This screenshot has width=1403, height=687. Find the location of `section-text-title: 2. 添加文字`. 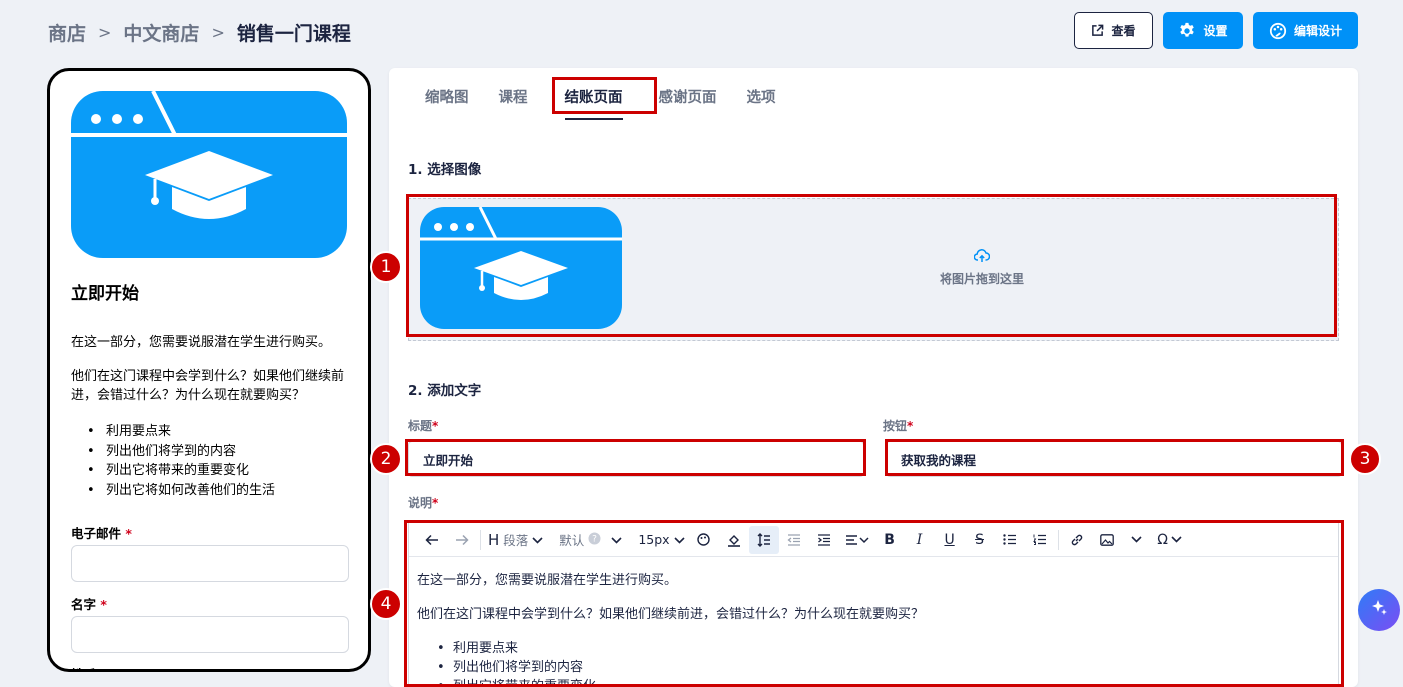

section-text-title: 2. 添加文字 is located at coordinates (445, 391).